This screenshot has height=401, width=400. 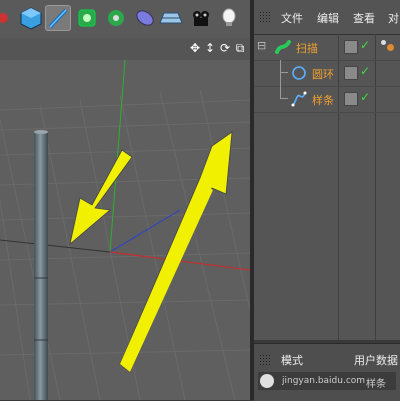 I want to click on move-view-icon: ✥, so click(x=195, y=49).